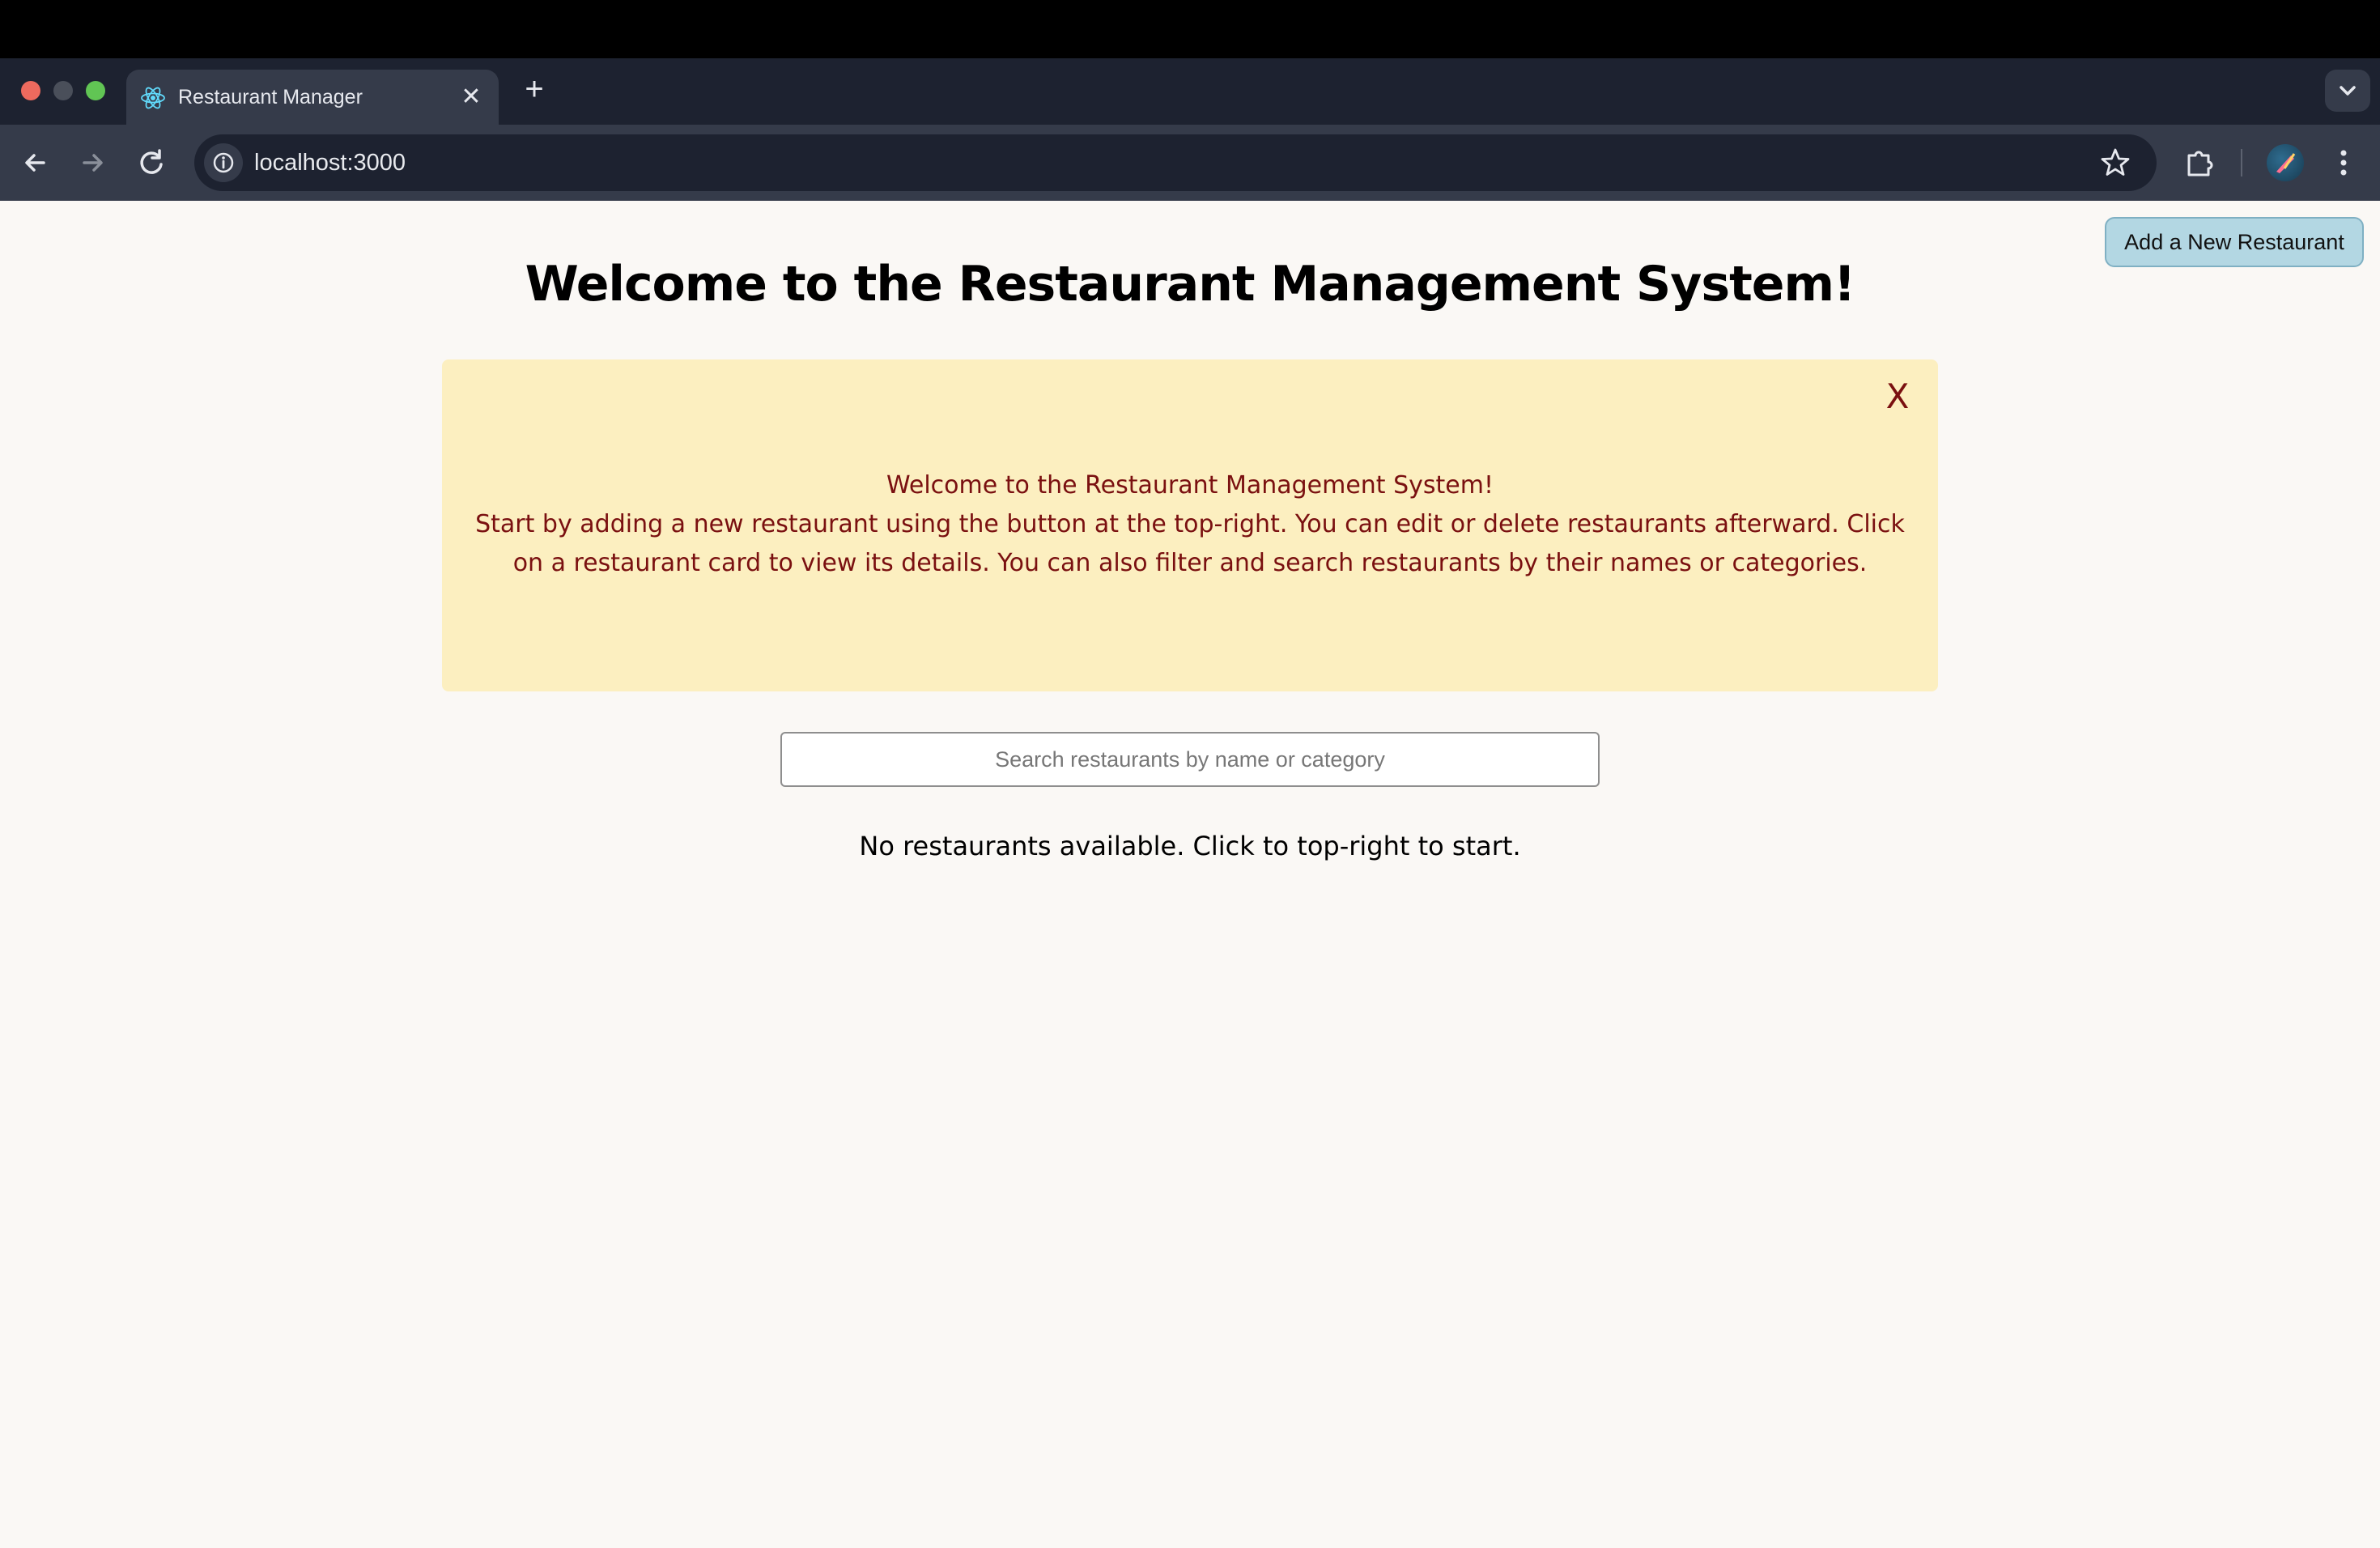  Describe the element at coordinates (2347, 100) in the screenshot. I see `chevron-down-icon` at that location.